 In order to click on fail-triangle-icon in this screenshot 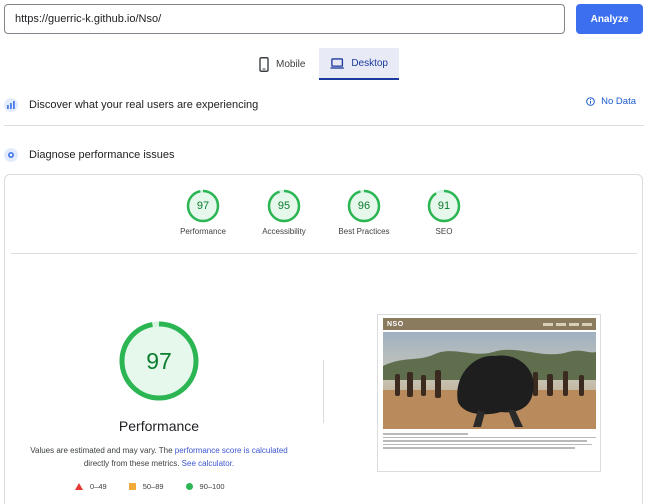, I will do `click(79, 486)`.